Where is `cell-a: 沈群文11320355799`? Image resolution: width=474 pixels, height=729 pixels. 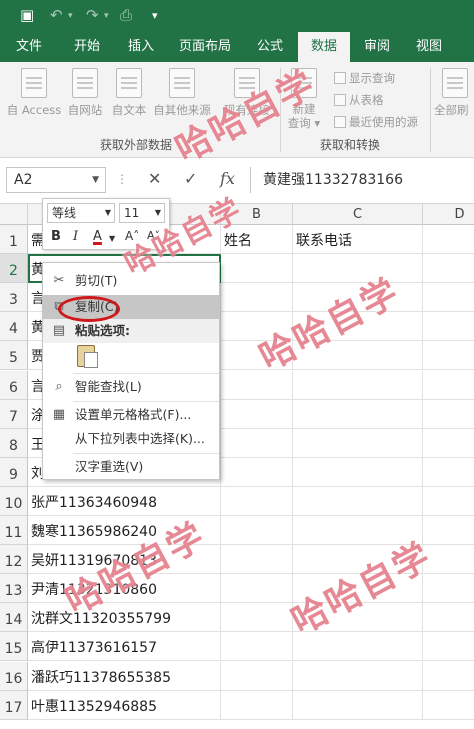 cell-a: 沈群文11320355799 is located at coordinates (124, 618).